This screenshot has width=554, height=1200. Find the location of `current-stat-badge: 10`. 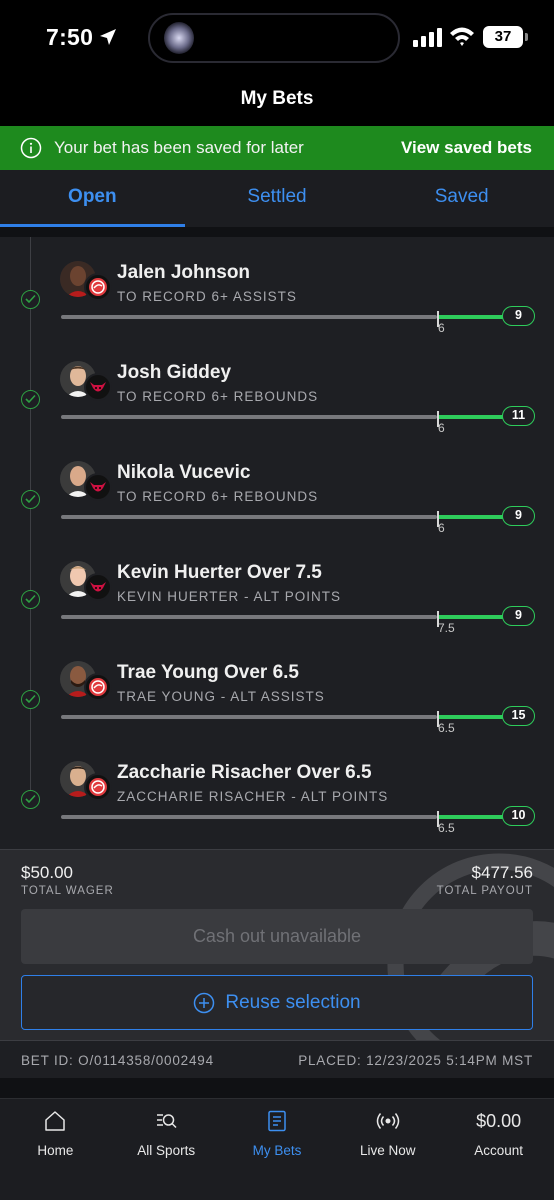

current-stat-badge: 10 is located at coordinates (518, 816).